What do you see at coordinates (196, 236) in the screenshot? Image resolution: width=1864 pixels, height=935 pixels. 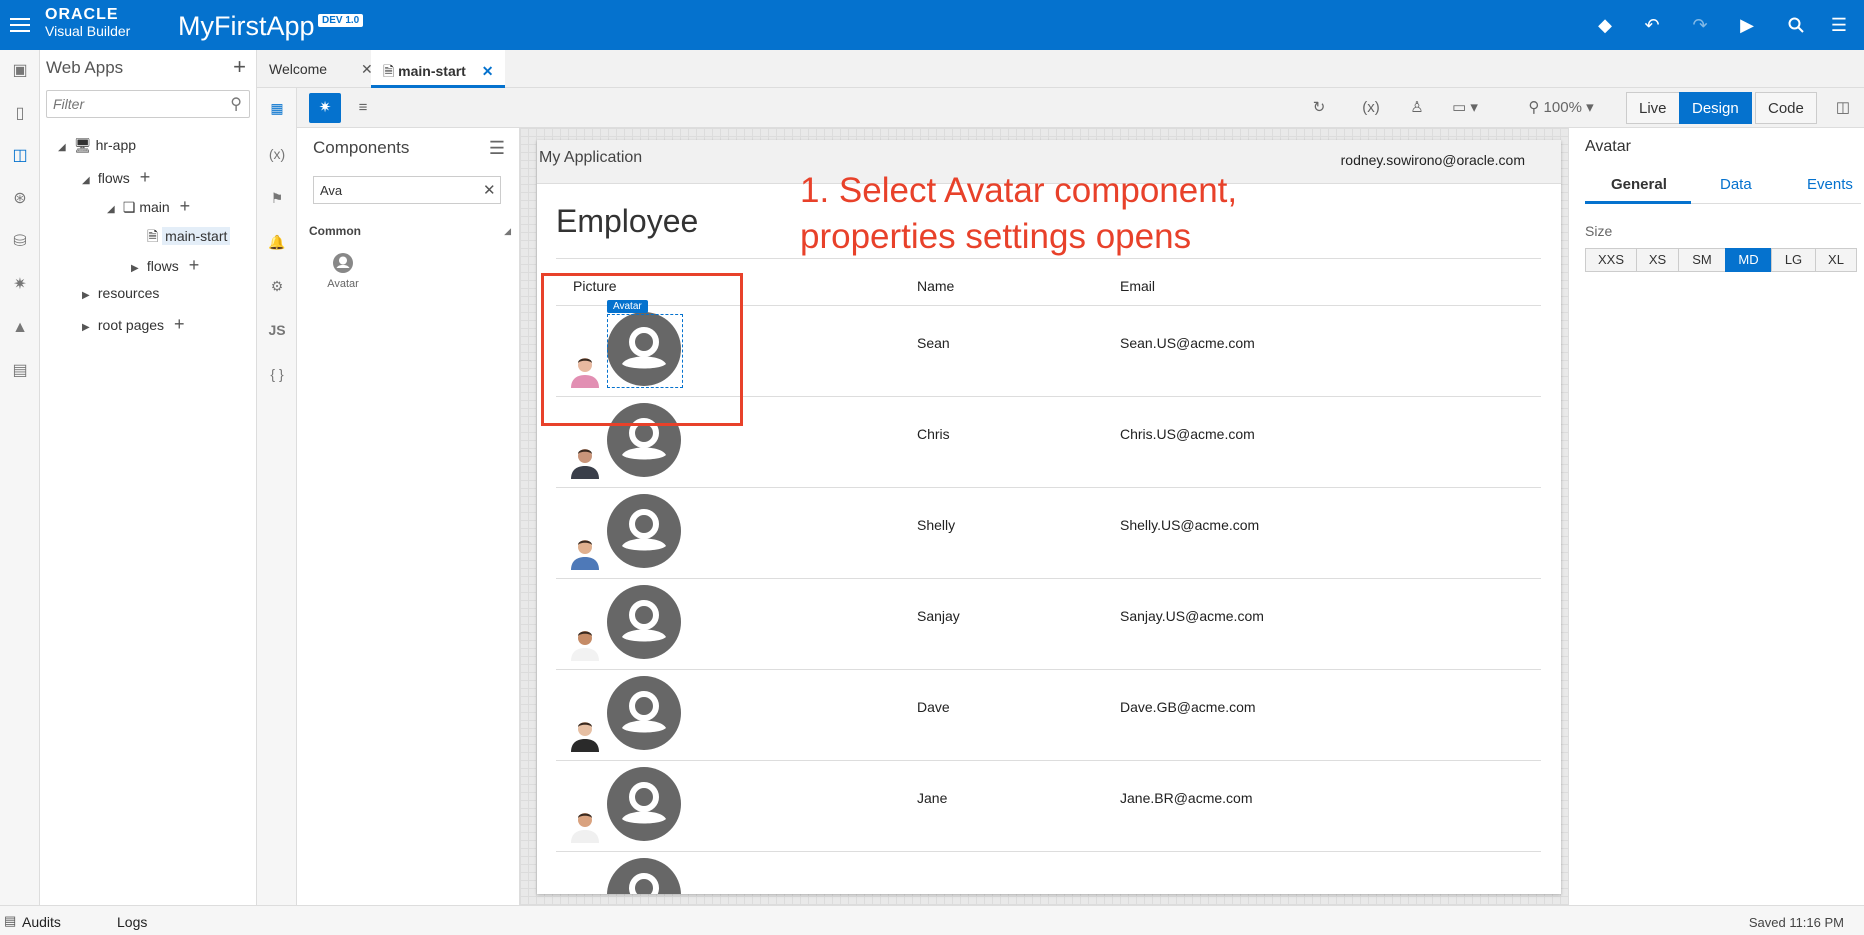 I see `tree-label: main-start` at bounding box center [196, 236].